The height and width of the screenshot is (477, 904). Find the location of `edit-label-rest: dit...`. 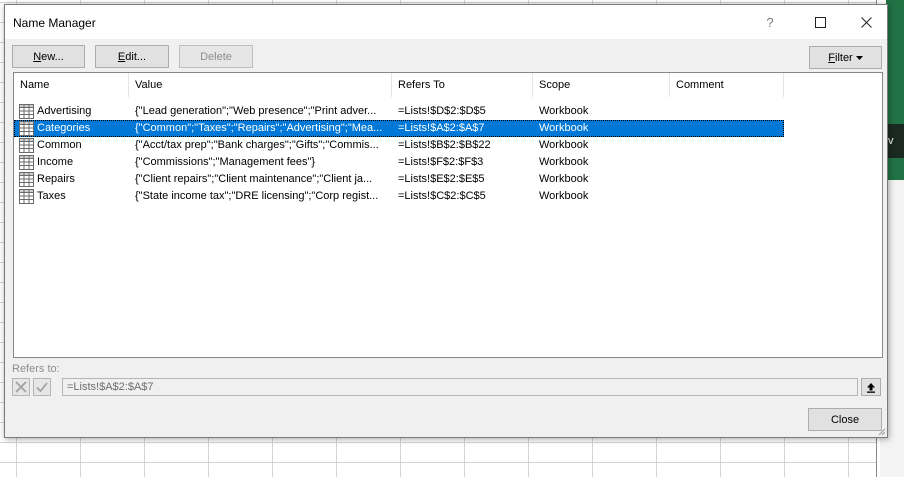

edit-label-rest: dit... is located at coordinates (136, 56).